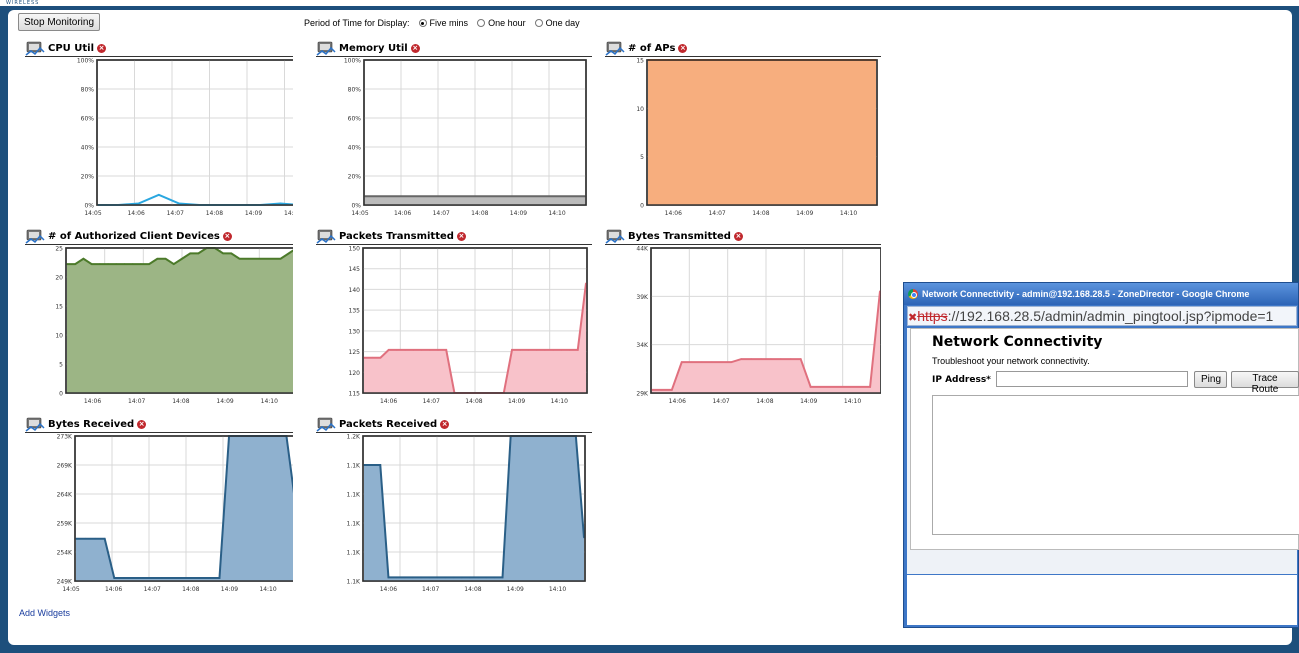 The image size is (1299, 653). What do you see at coordinates (70, 589) in the screenshot?
I see `x-tick-label: 14:05` at bounding box center [70, 589].